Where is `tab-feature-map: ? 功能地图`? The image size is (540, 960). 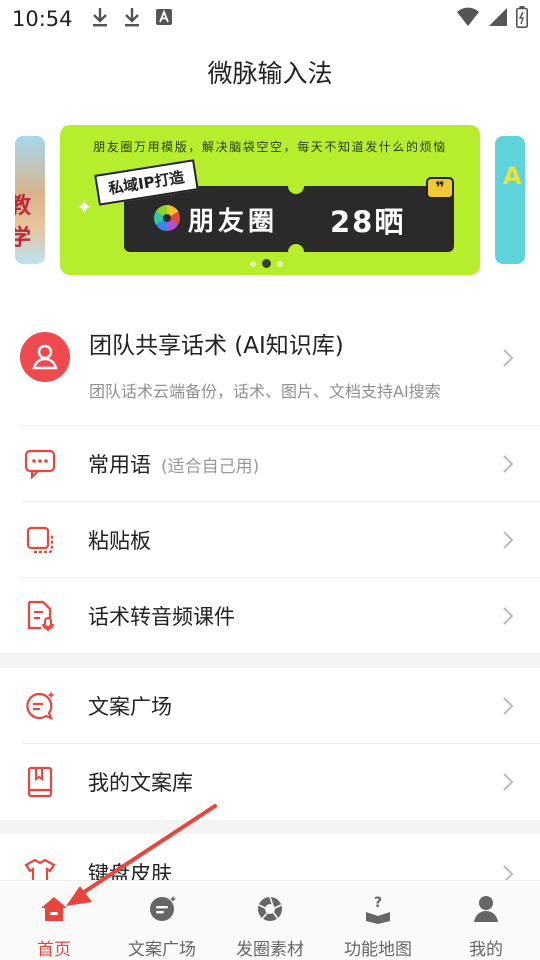
tab-feature-map: ? 功能地图 is located at coordinates (378, 920).